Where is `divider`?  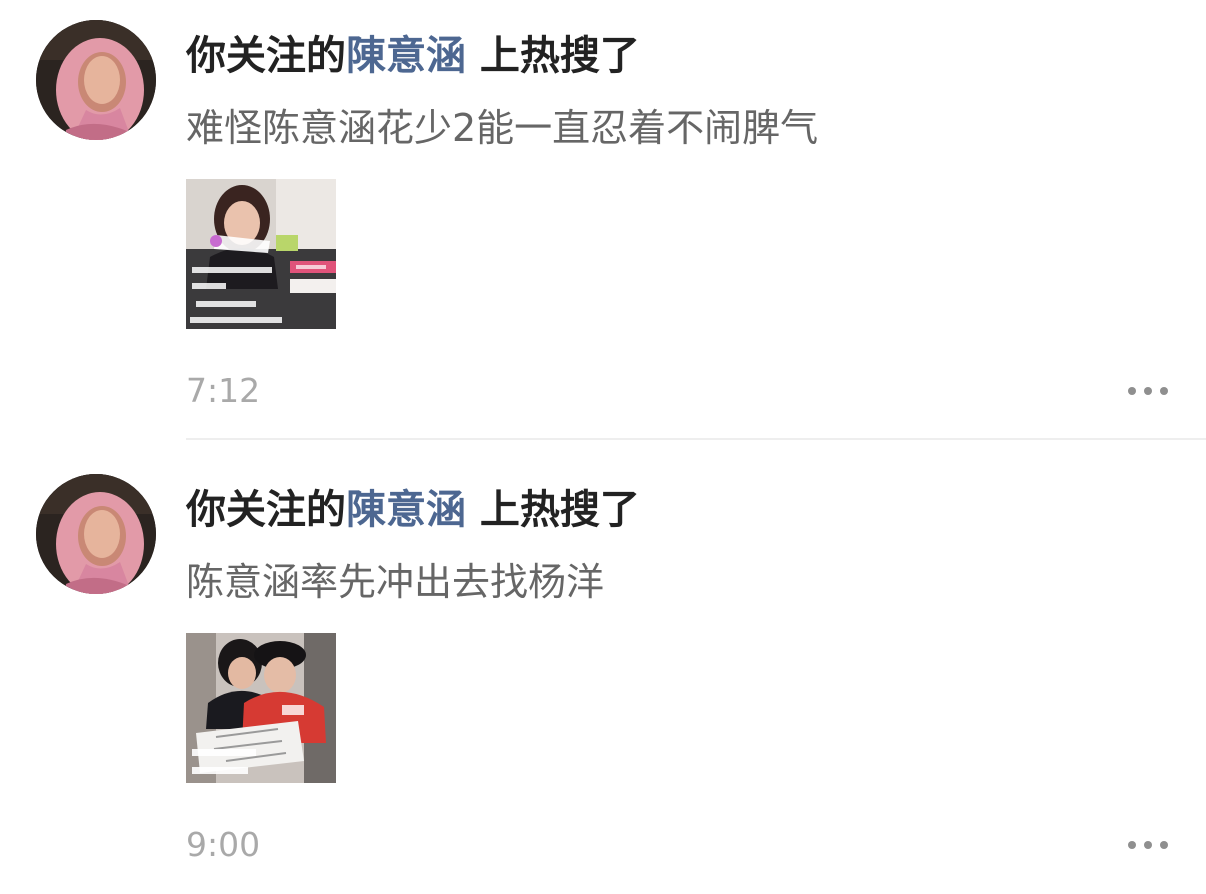 divider is located at coordinates (696, 439).